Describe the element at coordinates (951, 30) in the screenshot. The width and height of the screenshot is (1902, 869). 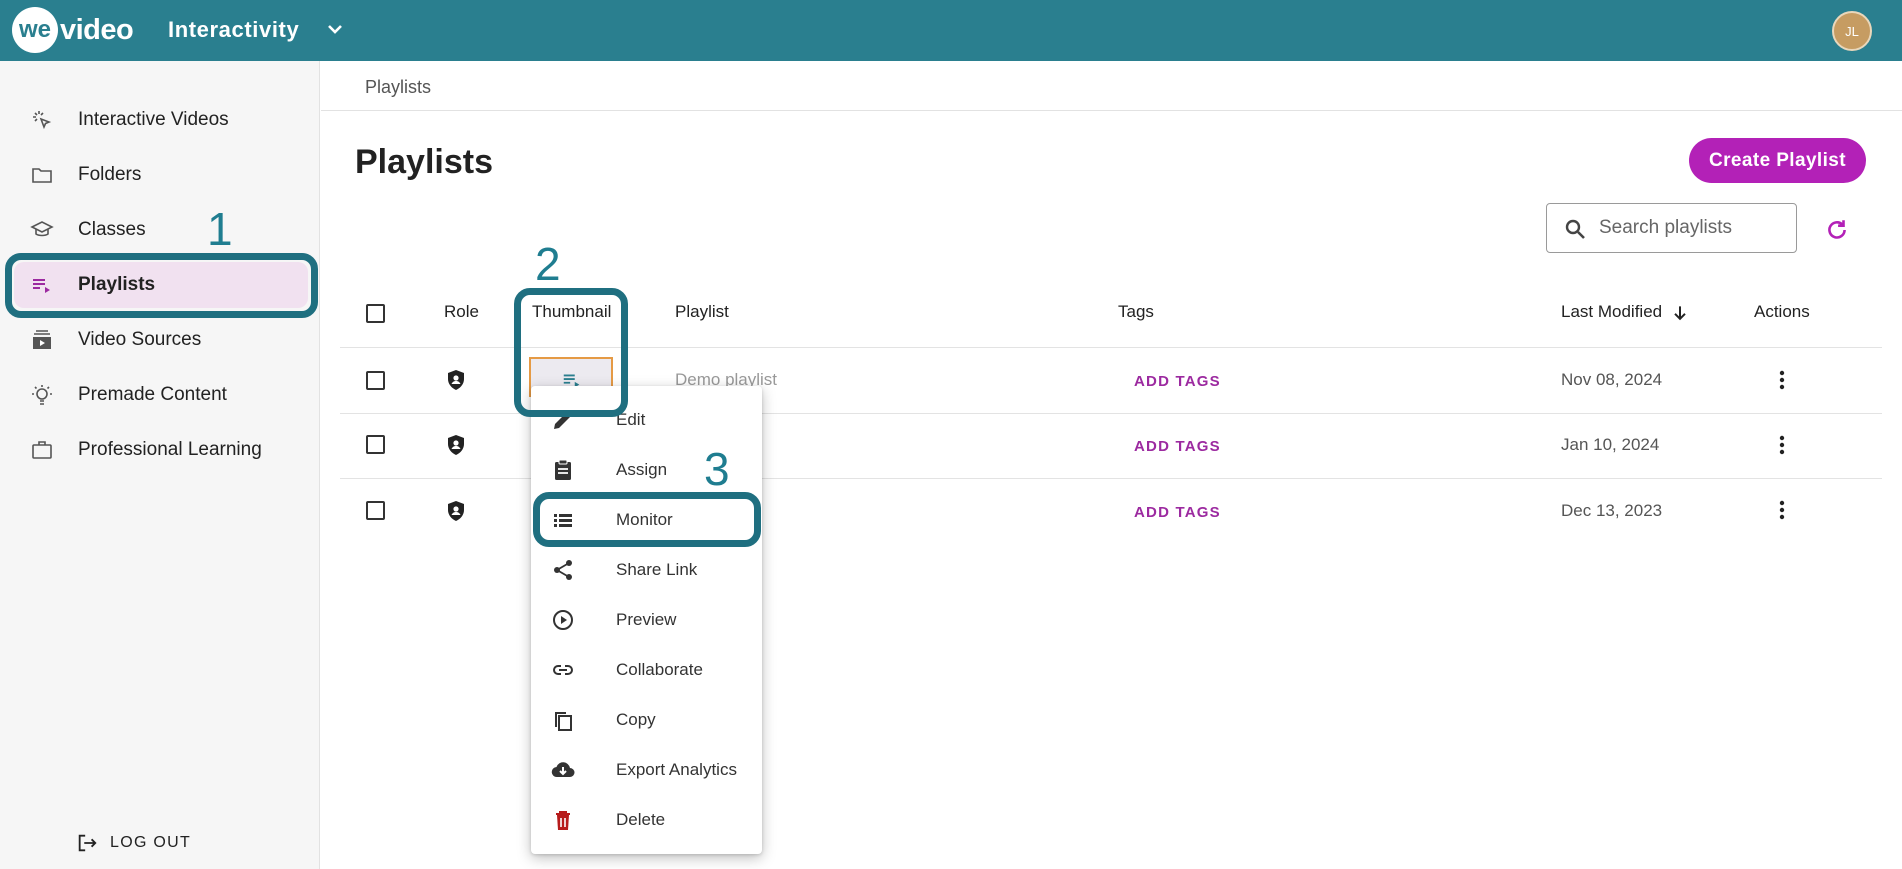
I see `top-bar: we video Interactivity JL` at that location.